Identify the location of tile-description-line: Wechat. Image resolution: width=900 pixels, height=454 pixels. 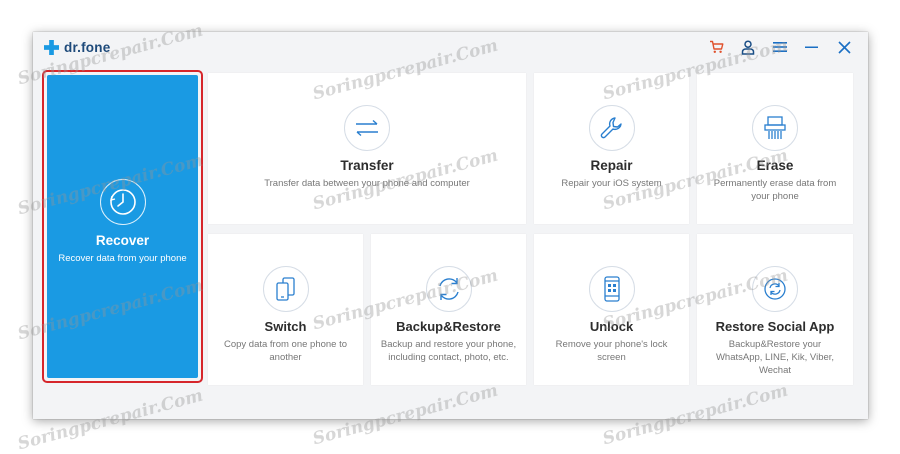
(775, 370).